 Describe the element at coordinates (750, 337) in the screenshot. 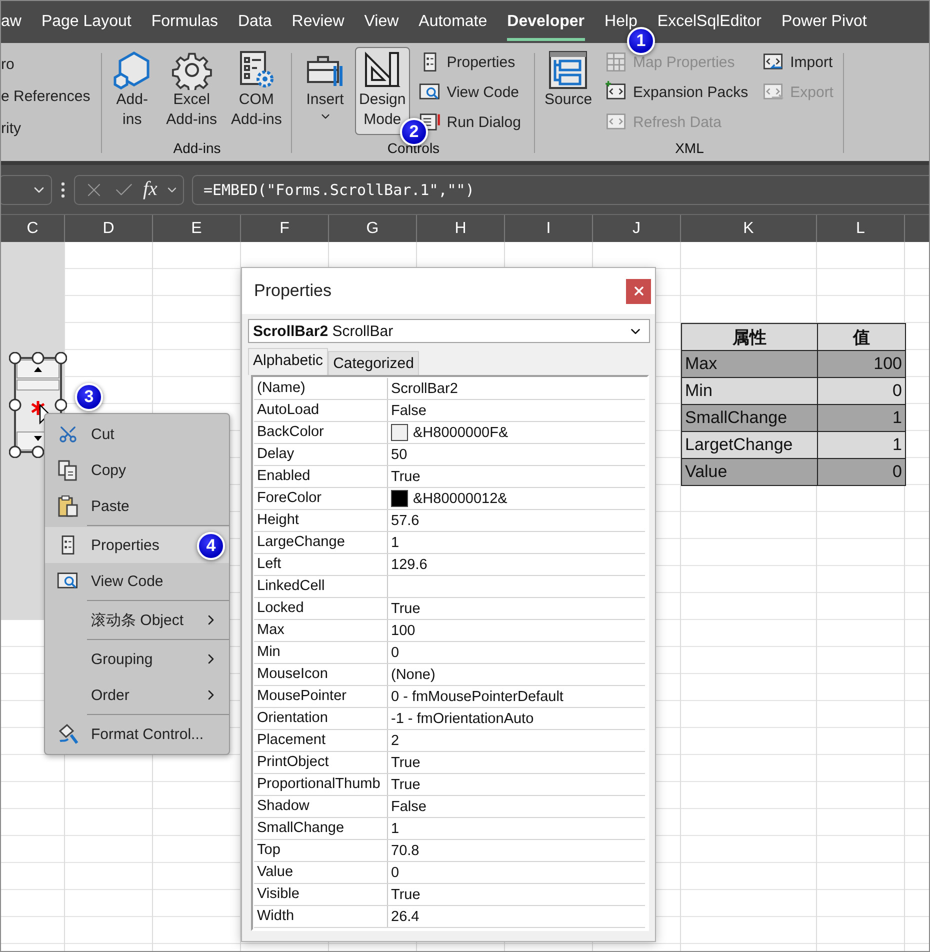

I see `table-header-cell: 属性` at that location.